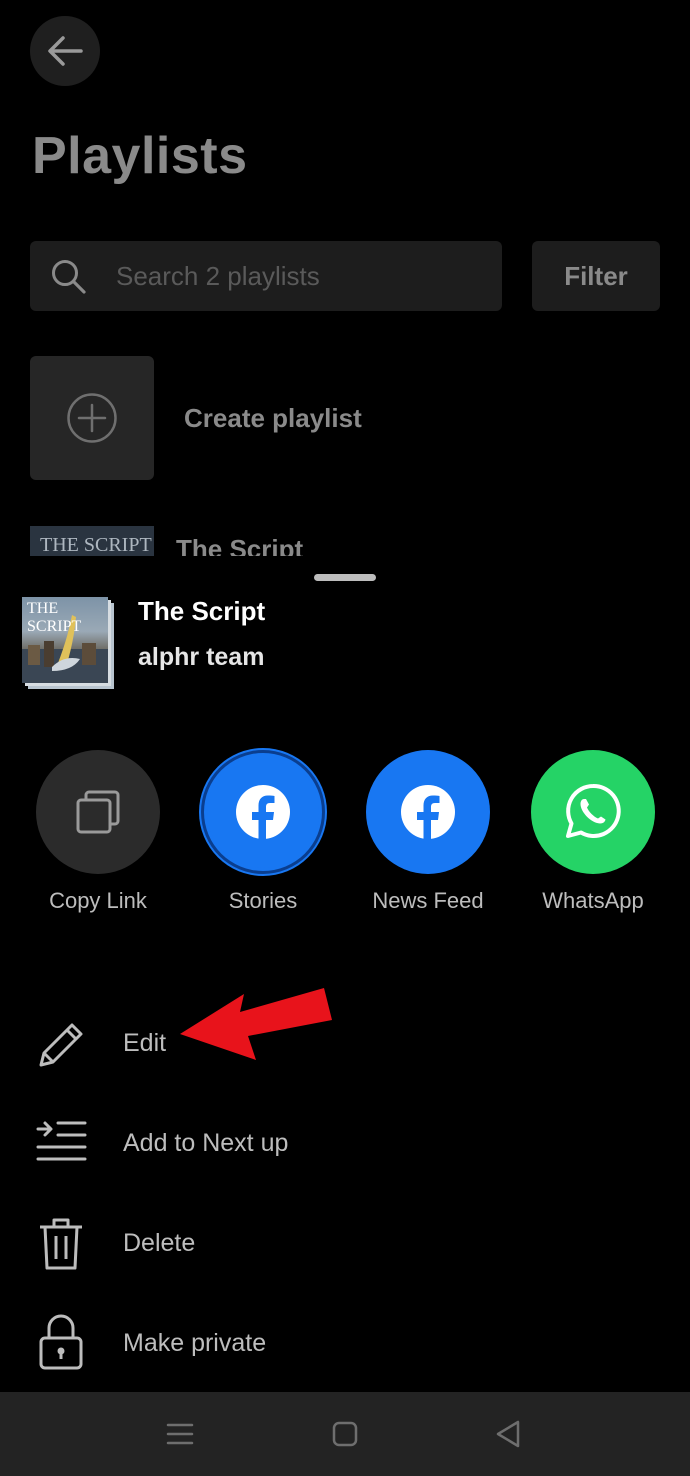 The height and width of the screenshot is (1476, 690). What do you see at coordinates (61, 1141) in the screenshot?
I see `add-to-queue-icon` at bounding box center [61, 1141].